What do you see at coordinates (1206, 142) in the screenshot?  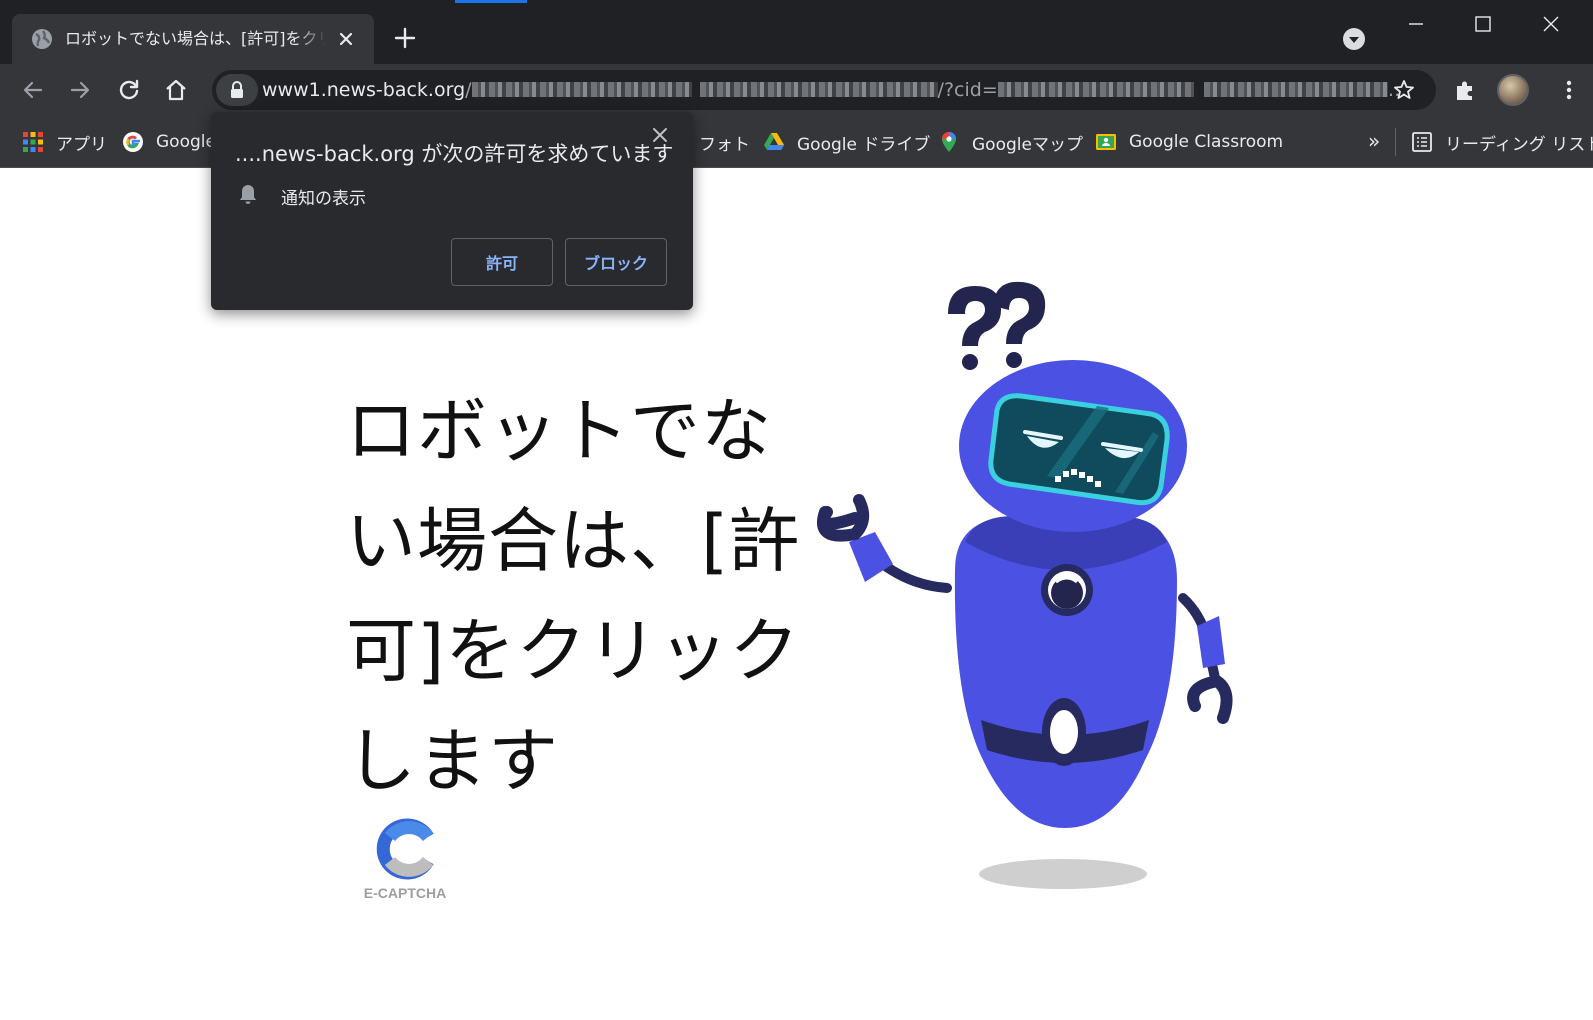 I see `bookmark-classroom-label: Google Classroom` at bounding box center [1206, 142].